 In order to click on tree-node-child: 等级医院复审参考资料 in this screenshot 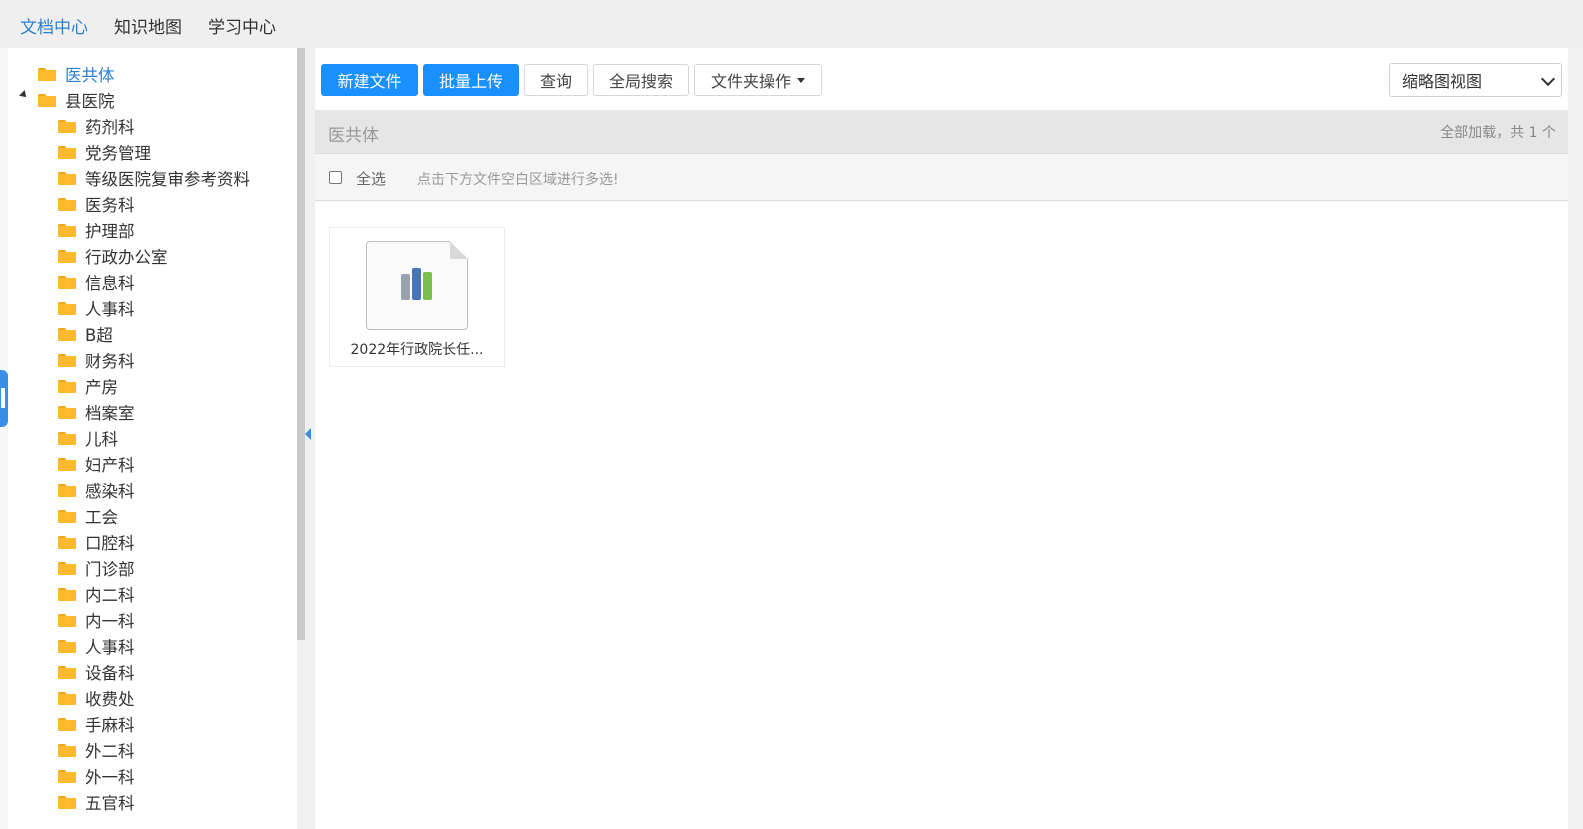, I will do `click(154, 178)`.